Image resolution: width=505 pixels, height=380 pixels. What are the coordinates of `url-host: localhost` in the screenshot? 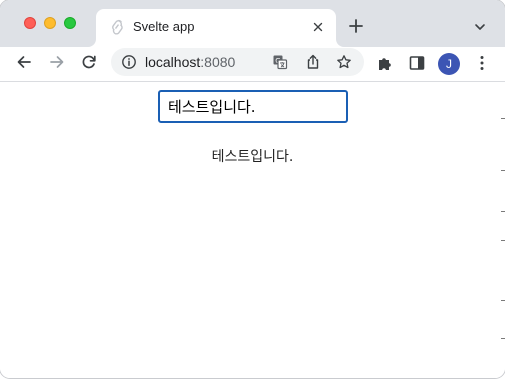 It's located at (173, 62).